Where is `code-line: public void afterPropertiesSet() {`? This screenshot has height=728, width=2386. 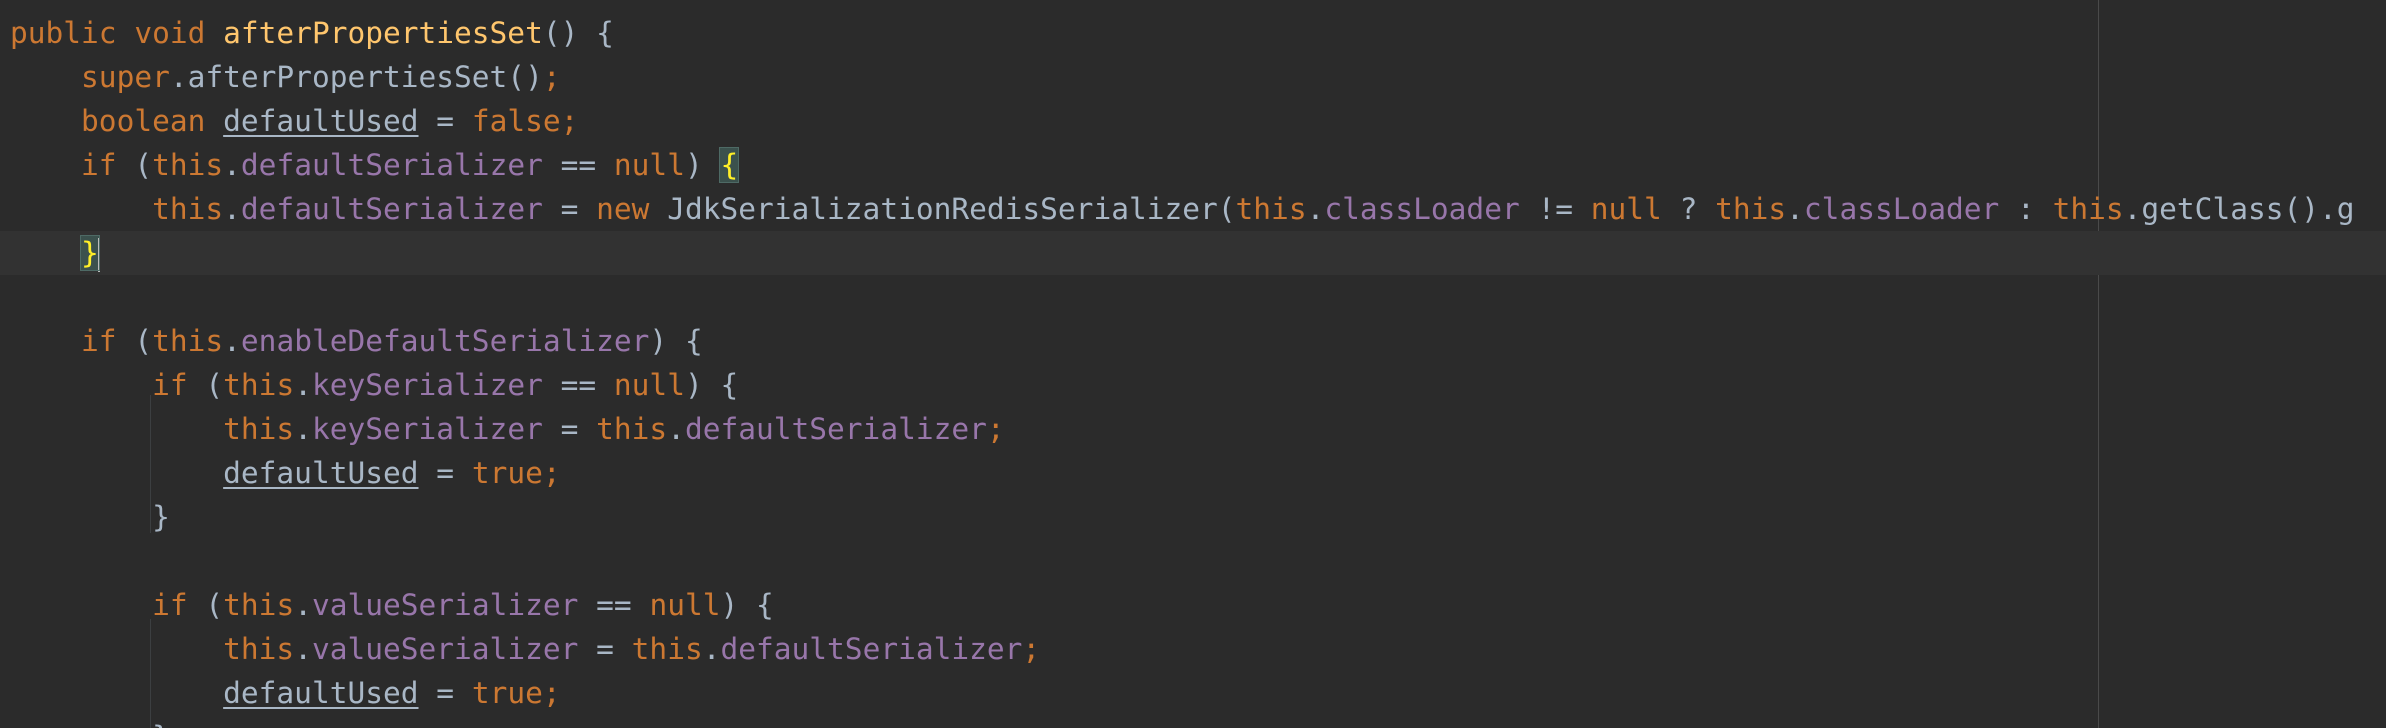 code-line: public void afterPropertiesSet() { is located at coordinates (1193, 33).